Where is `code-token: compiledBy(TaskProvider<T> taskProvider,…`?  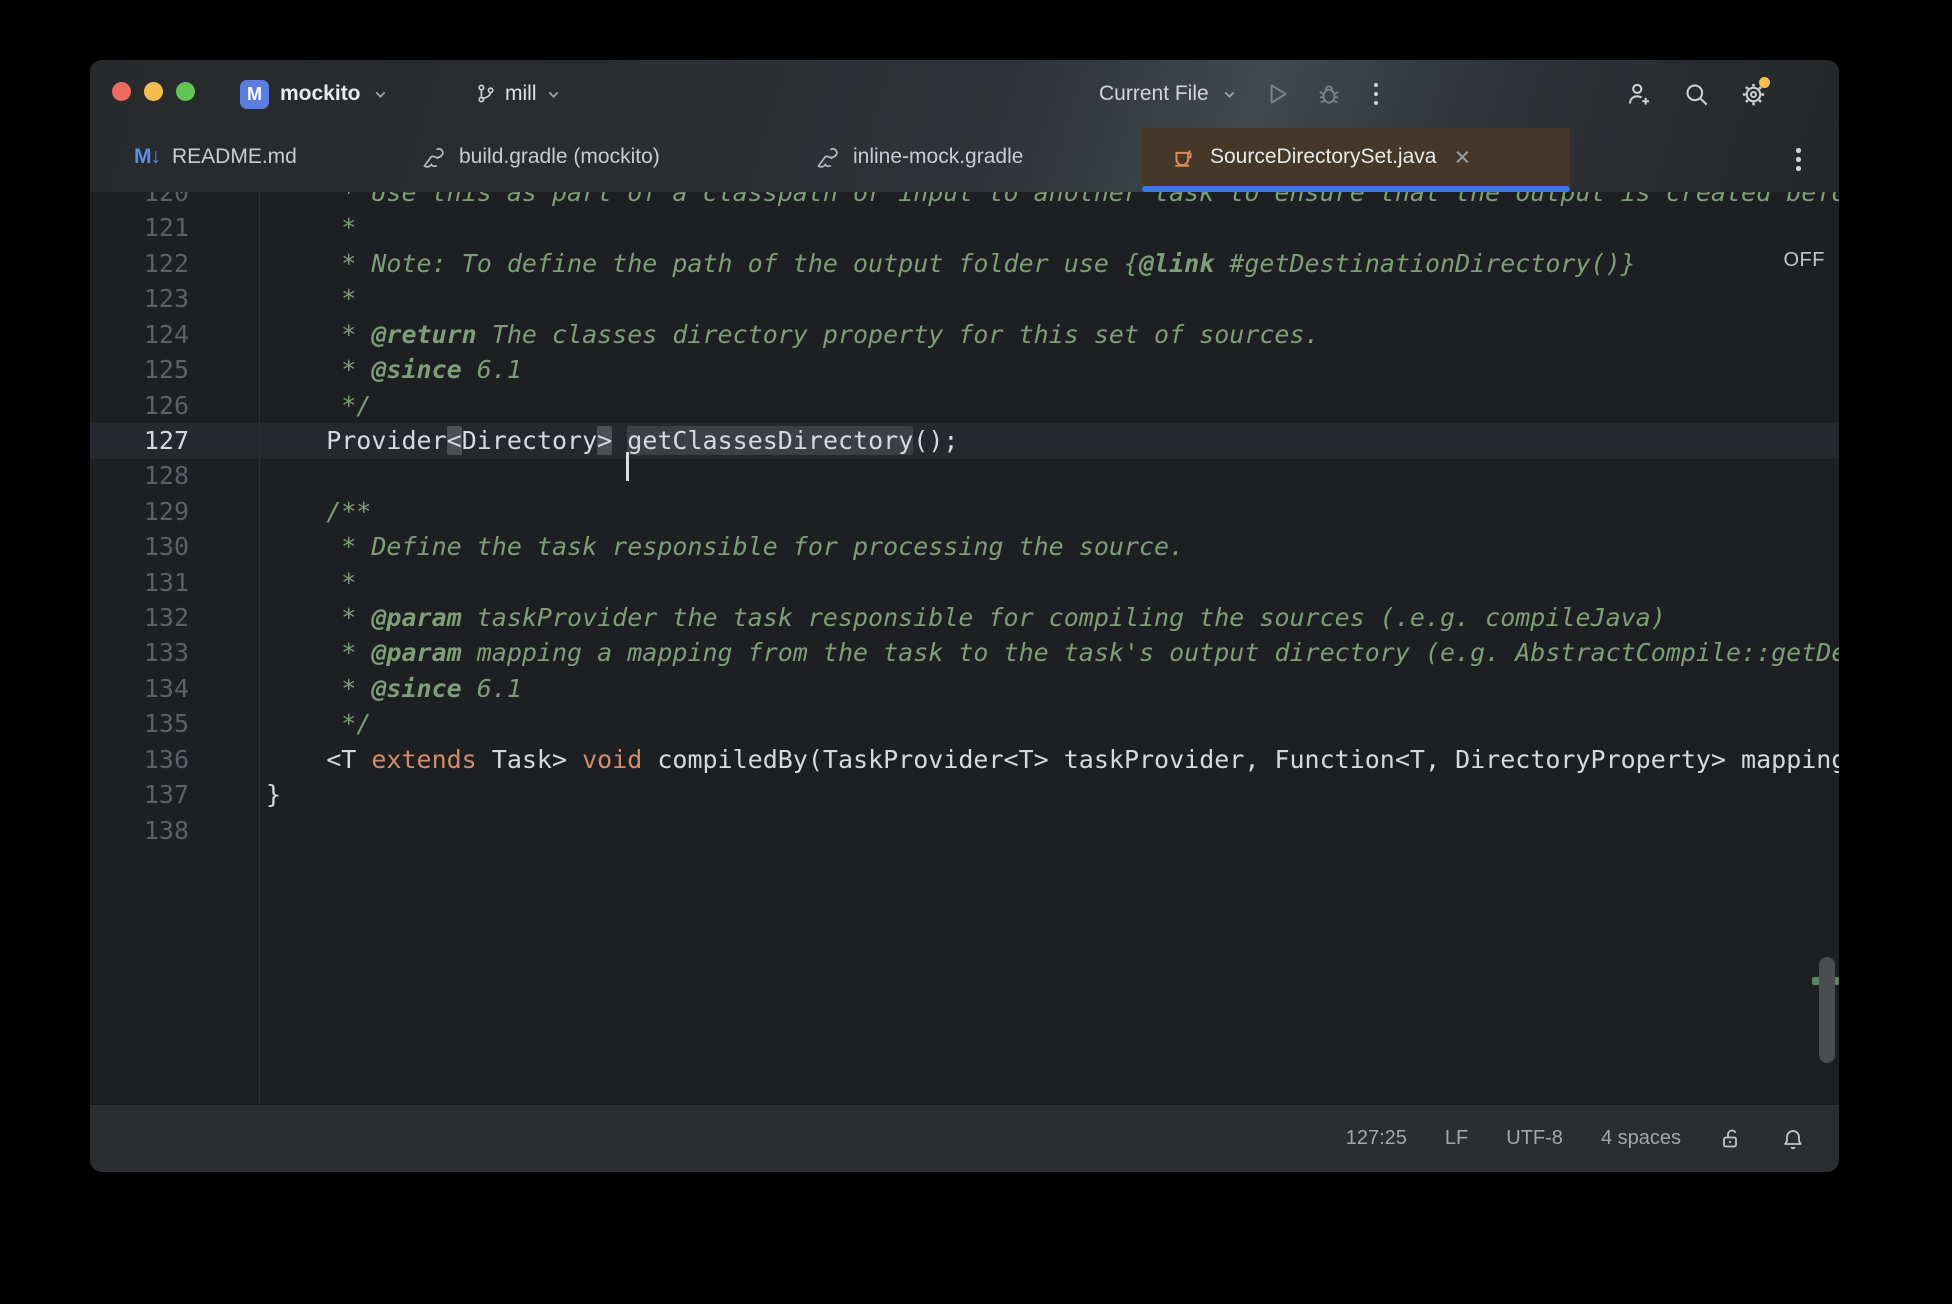 code-token: compiledBy(TaskProvider<T> taskProvider,… is located at coordinates (1240, 759).